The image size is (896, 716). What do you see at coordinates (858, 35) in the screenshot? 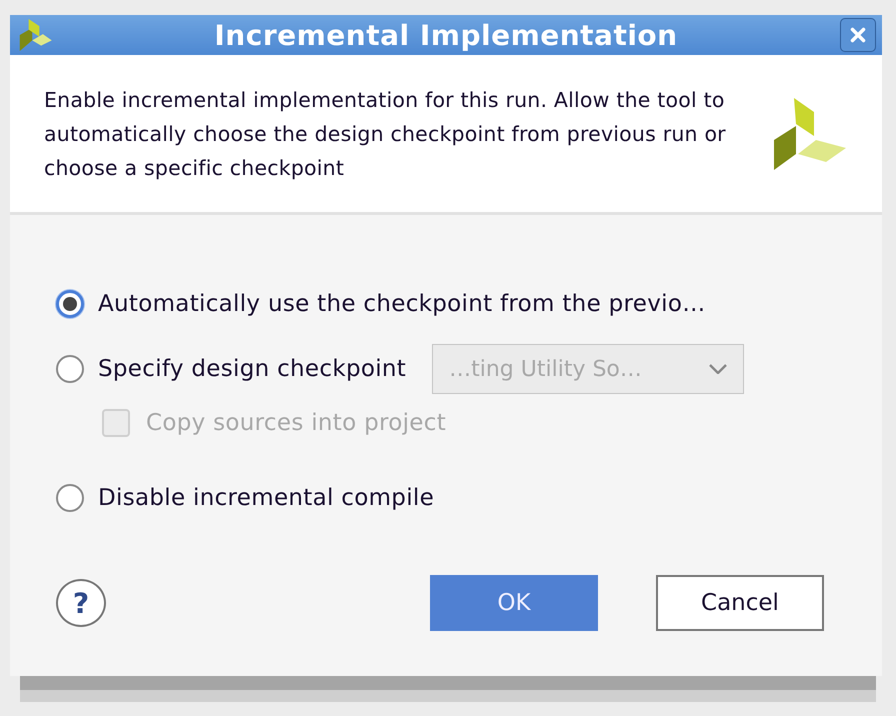
I see `close-button` at bounding box center [858, 35].